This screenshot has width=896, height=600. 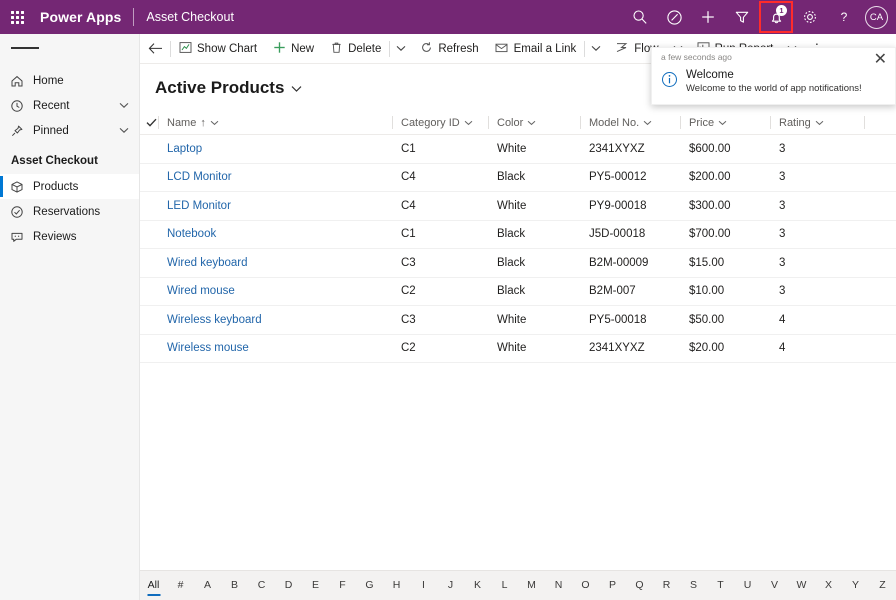 I want to click on cell-value: Black, so click(x=511, y=177).